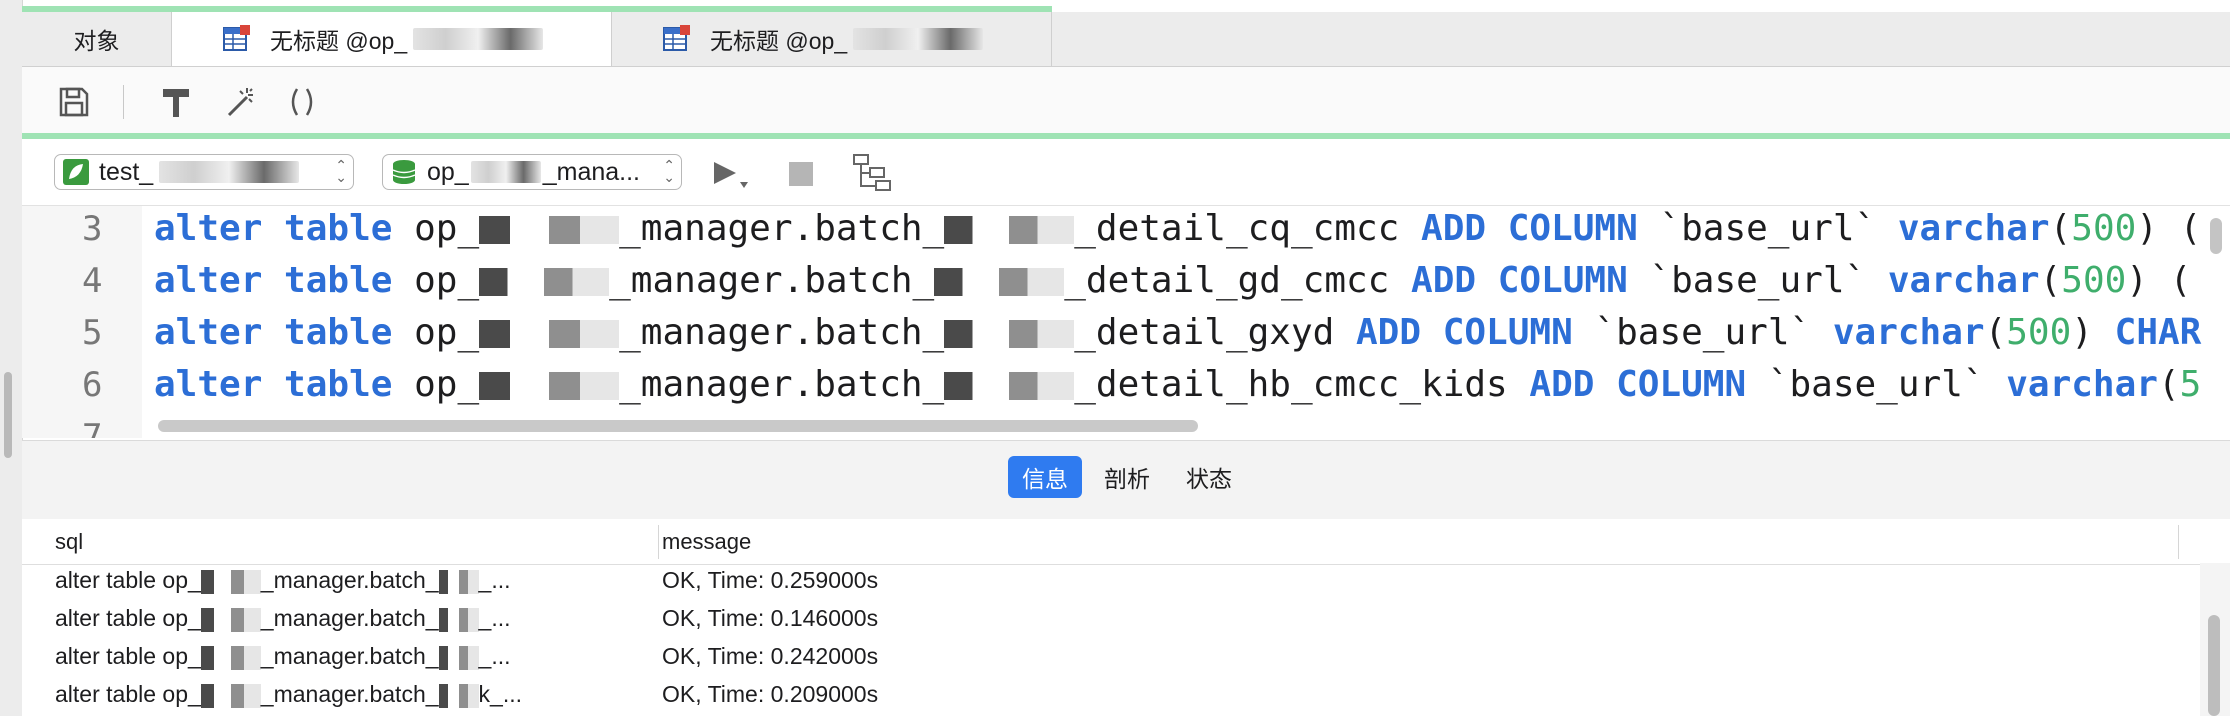  I want to click on wrap-parentheses-button, so click(302, 102).